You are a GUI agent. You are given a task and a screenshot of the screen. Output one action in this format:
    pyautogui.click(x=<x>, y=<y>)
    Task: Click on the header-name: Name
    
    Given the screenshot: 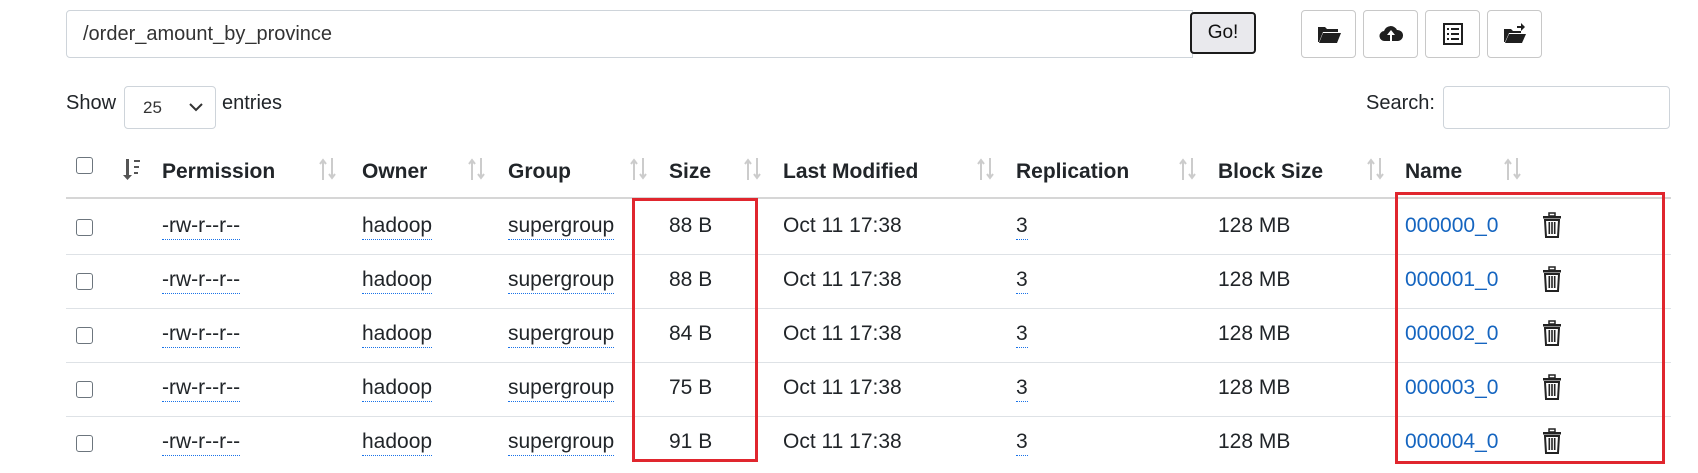 What is the action you would take?
    pyautogui.click(x=1433, y=172)
    